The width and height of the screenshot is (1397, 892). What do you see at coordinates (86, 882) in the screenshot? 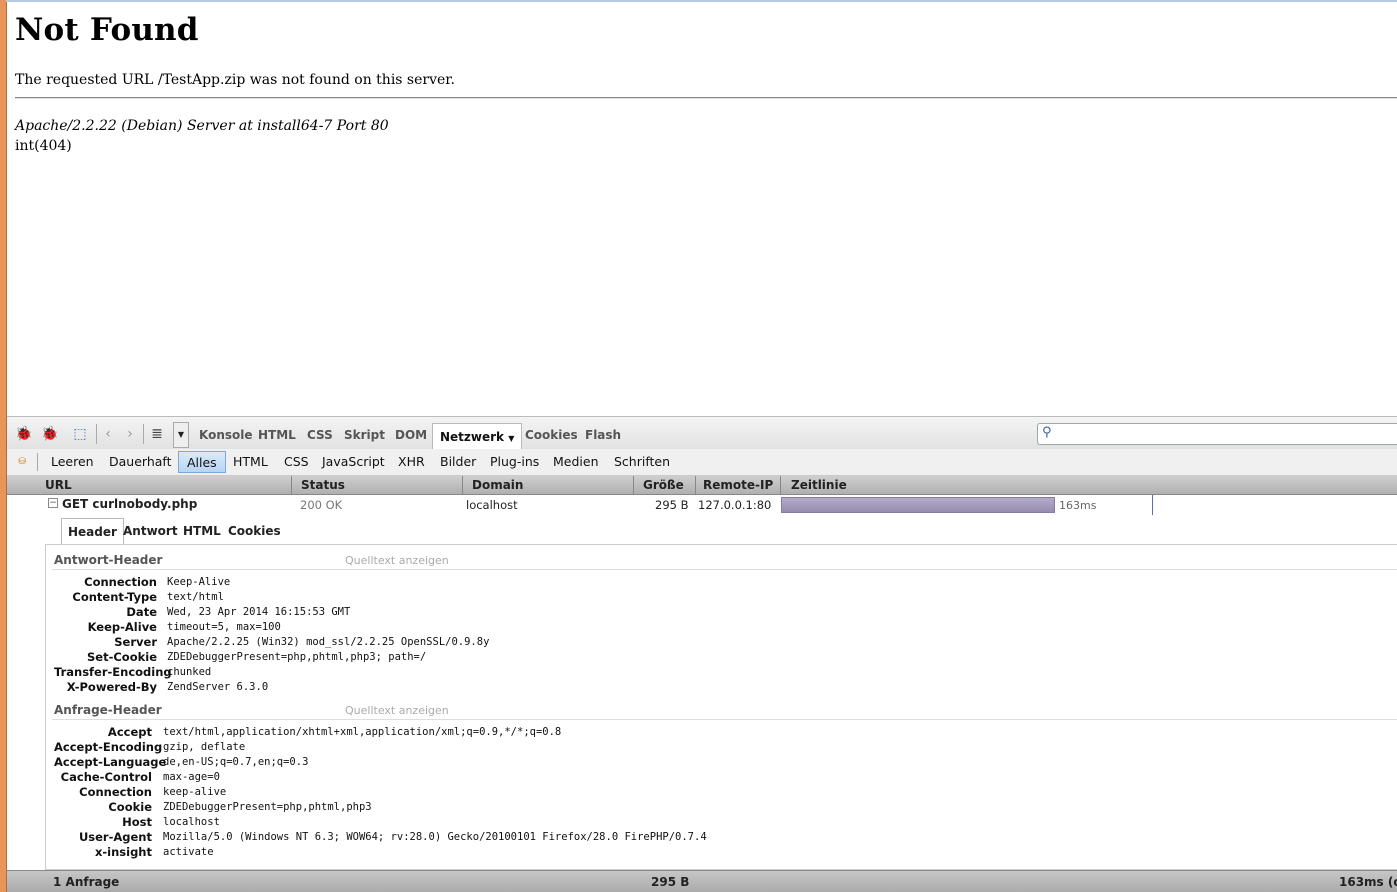
I see `request-count: 1 Anfrage` at bounding box center [86, 882].